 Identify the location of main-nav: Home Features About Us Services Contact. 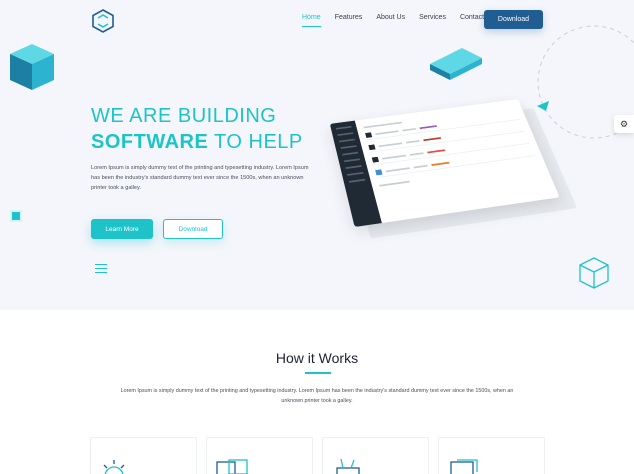
(400, 20).